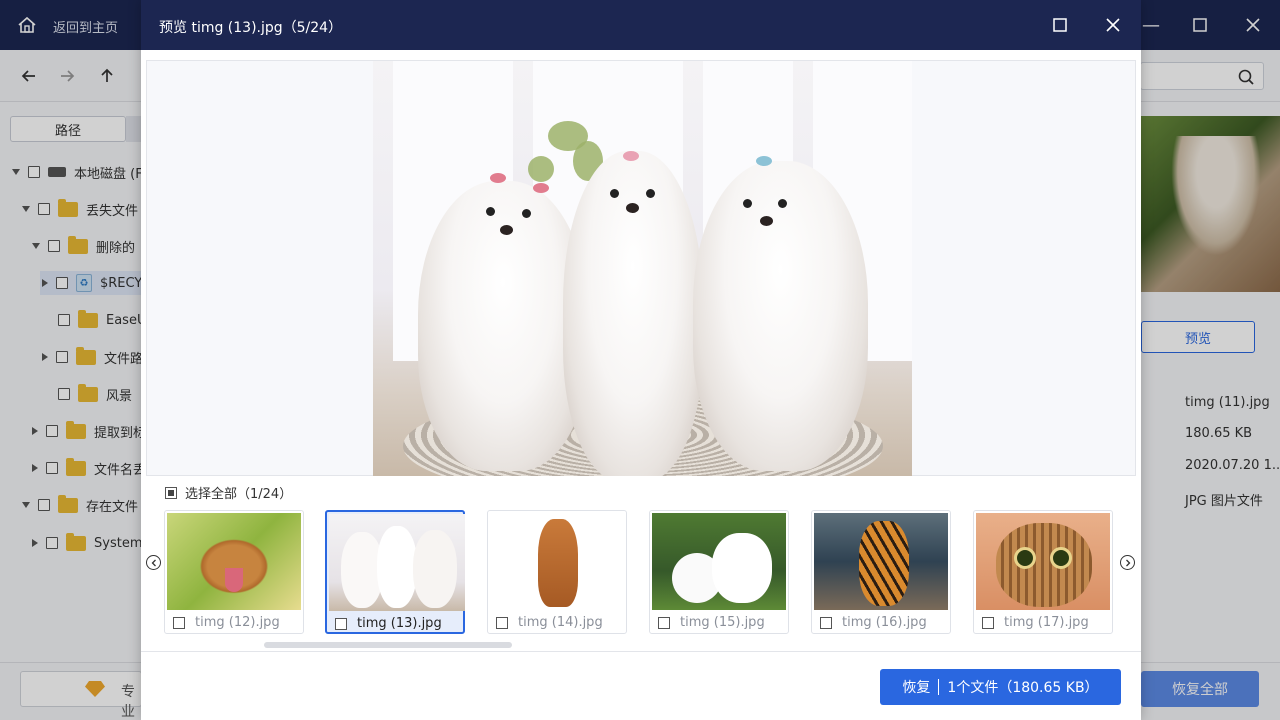 This screenshot has width=1280, height=720. I want to click on thumbnail-label: timg (13).jpg, so click(399, 623).